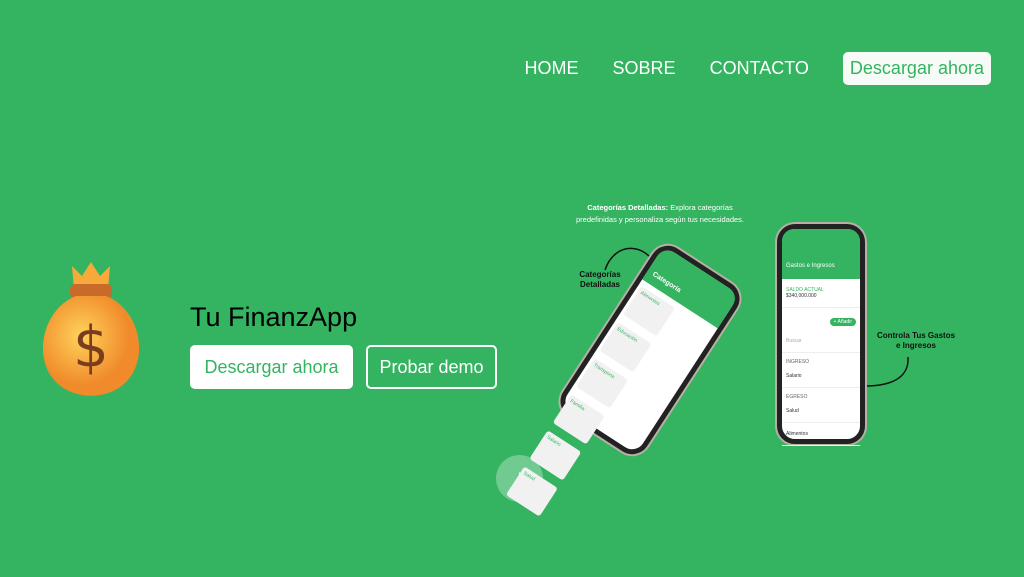  I want to click on money-bag-icon: $, so click(91, 329).